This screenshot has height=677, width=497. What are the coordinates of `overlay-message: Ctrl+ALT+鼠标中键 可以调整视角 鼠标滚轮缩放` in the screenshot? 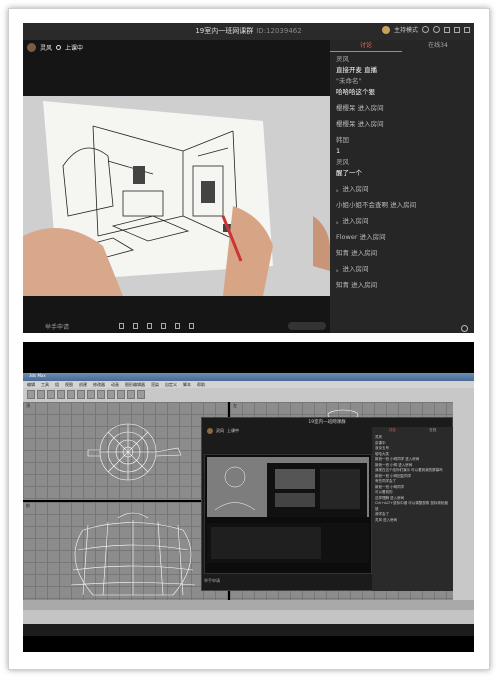 It's located at (411, 506).